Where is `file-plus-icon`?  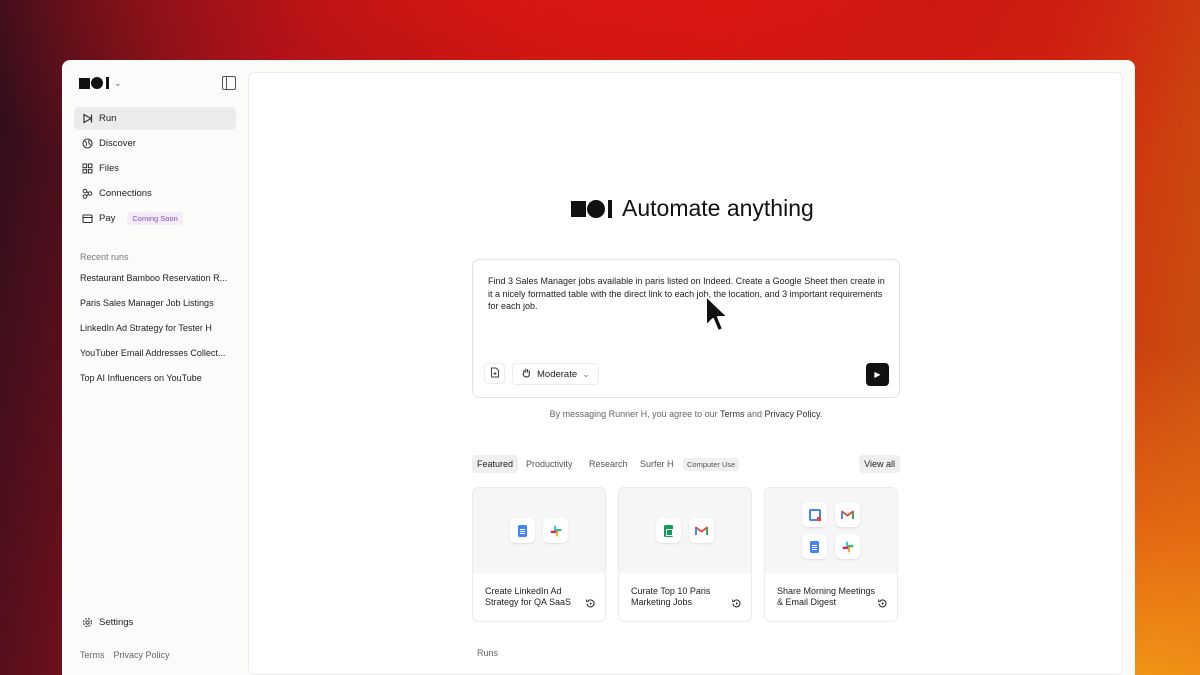
file-plus-icon is located at coordinates (495, 374).